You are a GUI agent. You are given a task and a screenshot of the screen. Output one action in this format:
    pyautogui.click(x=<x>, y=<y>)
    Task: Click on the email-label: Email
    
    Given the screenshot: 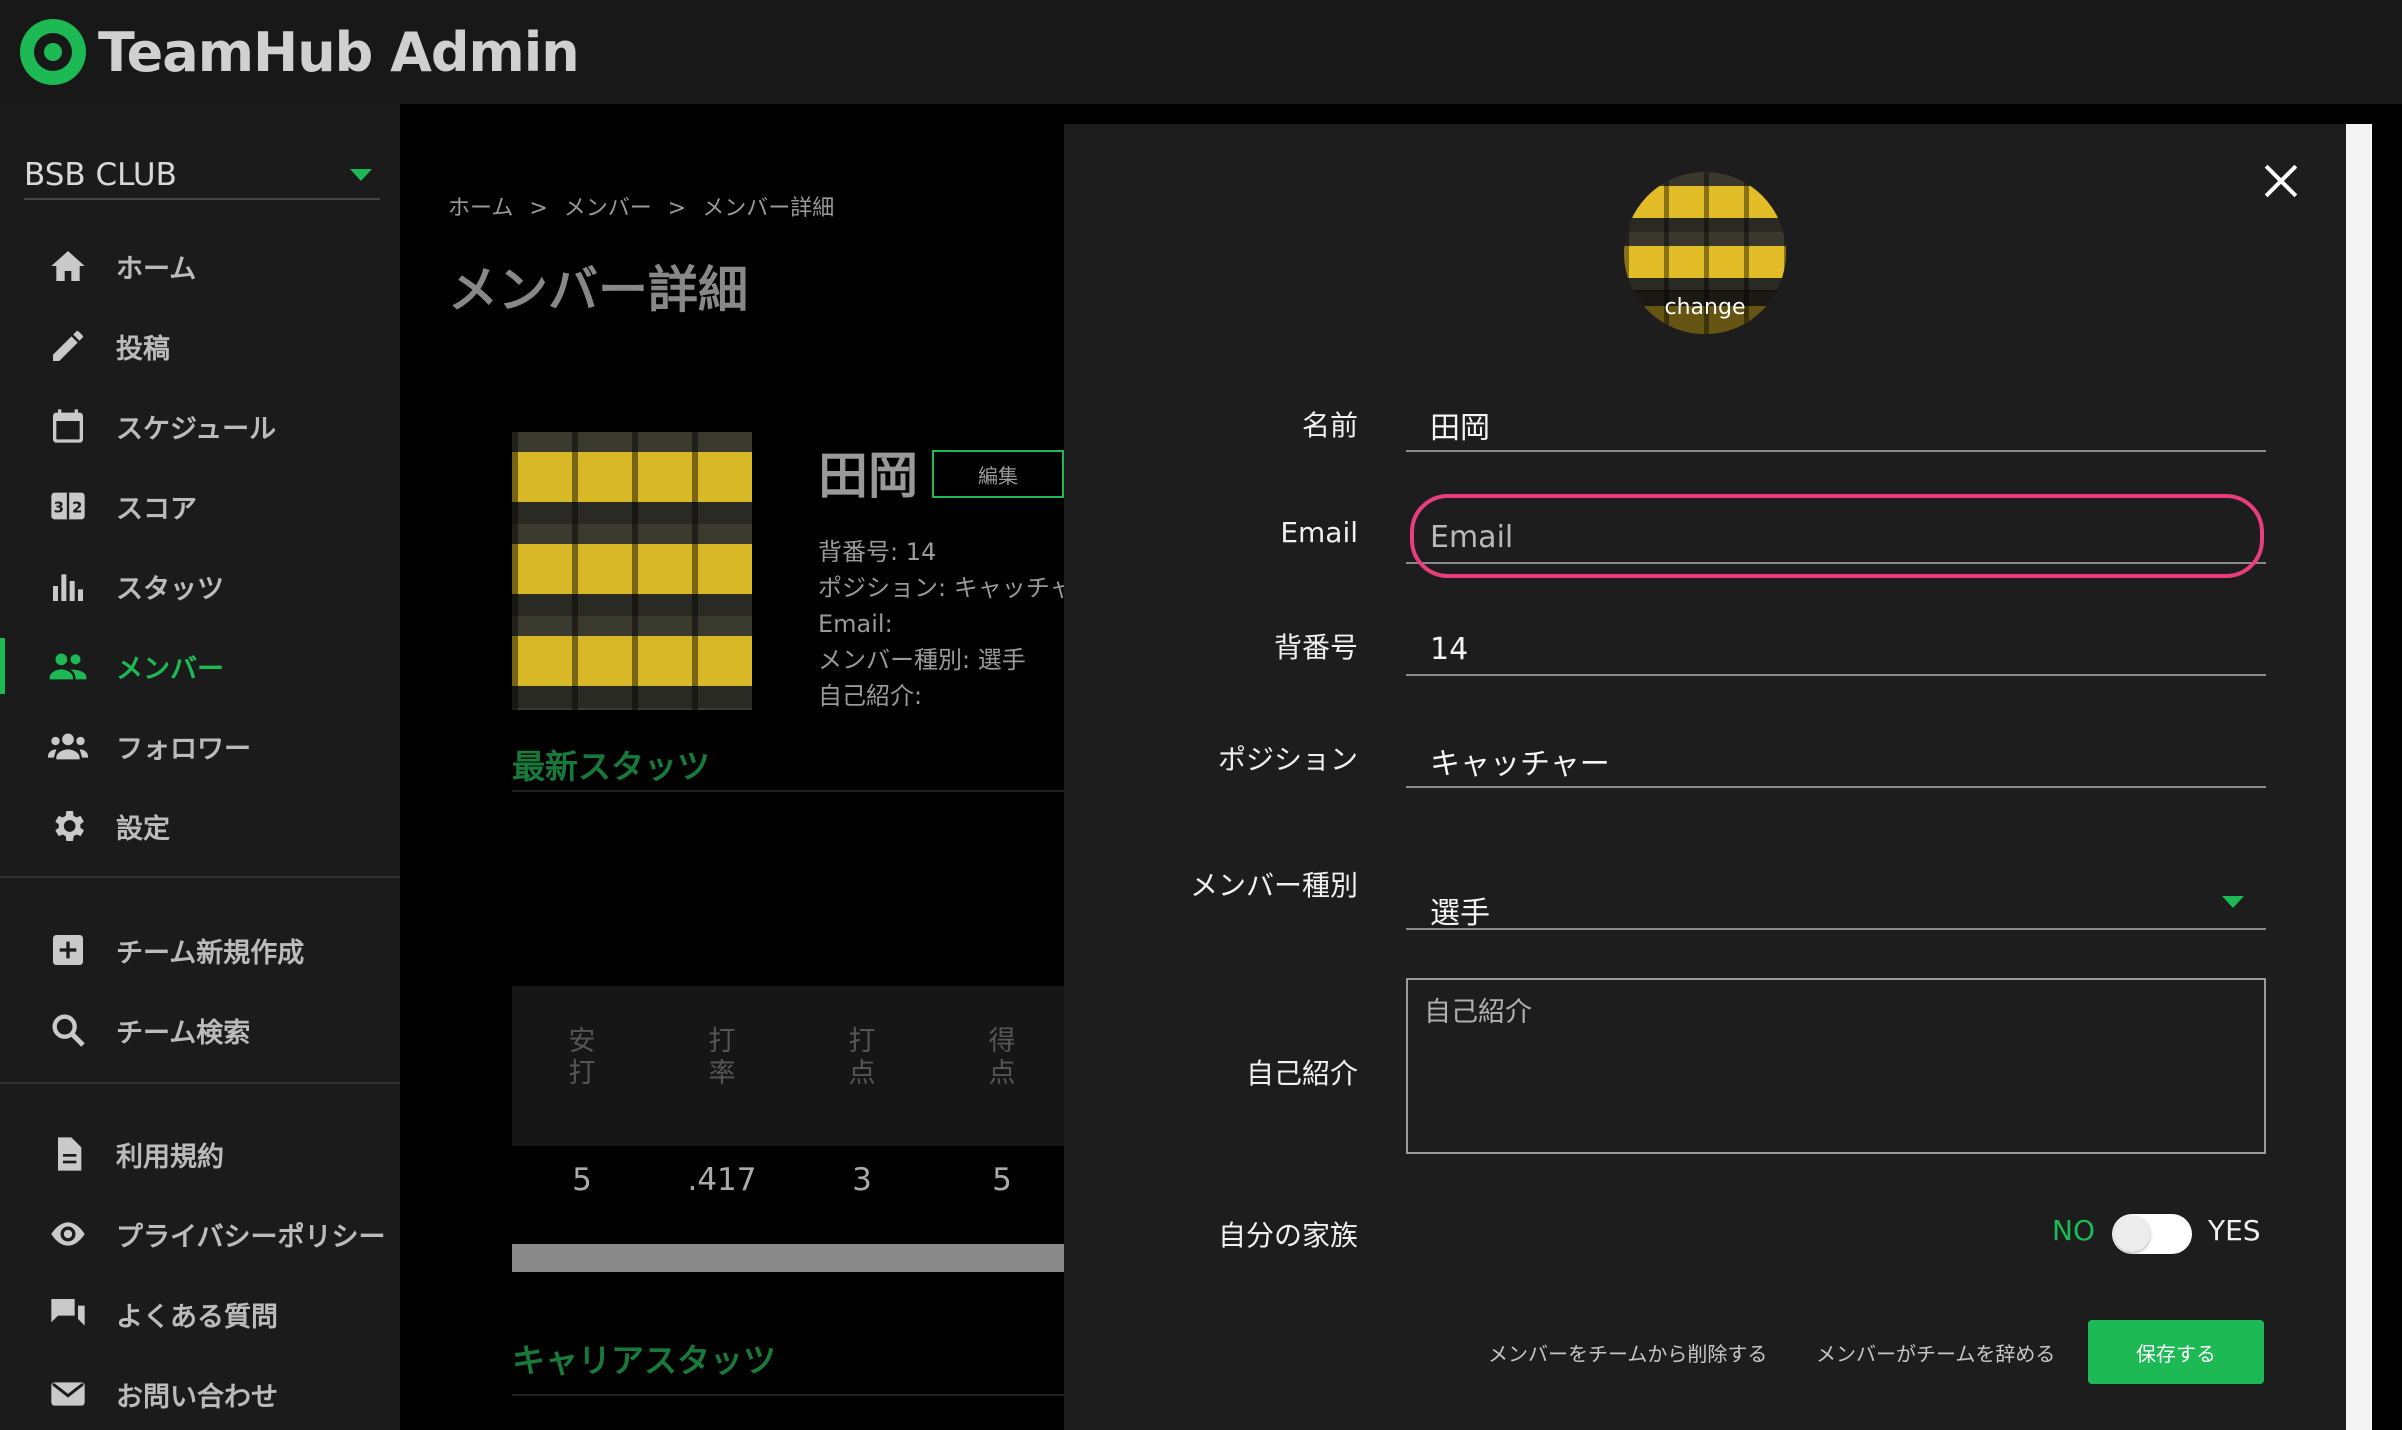 What is the action you would take?
    pyautogui.click(x=1319, y=532)
    